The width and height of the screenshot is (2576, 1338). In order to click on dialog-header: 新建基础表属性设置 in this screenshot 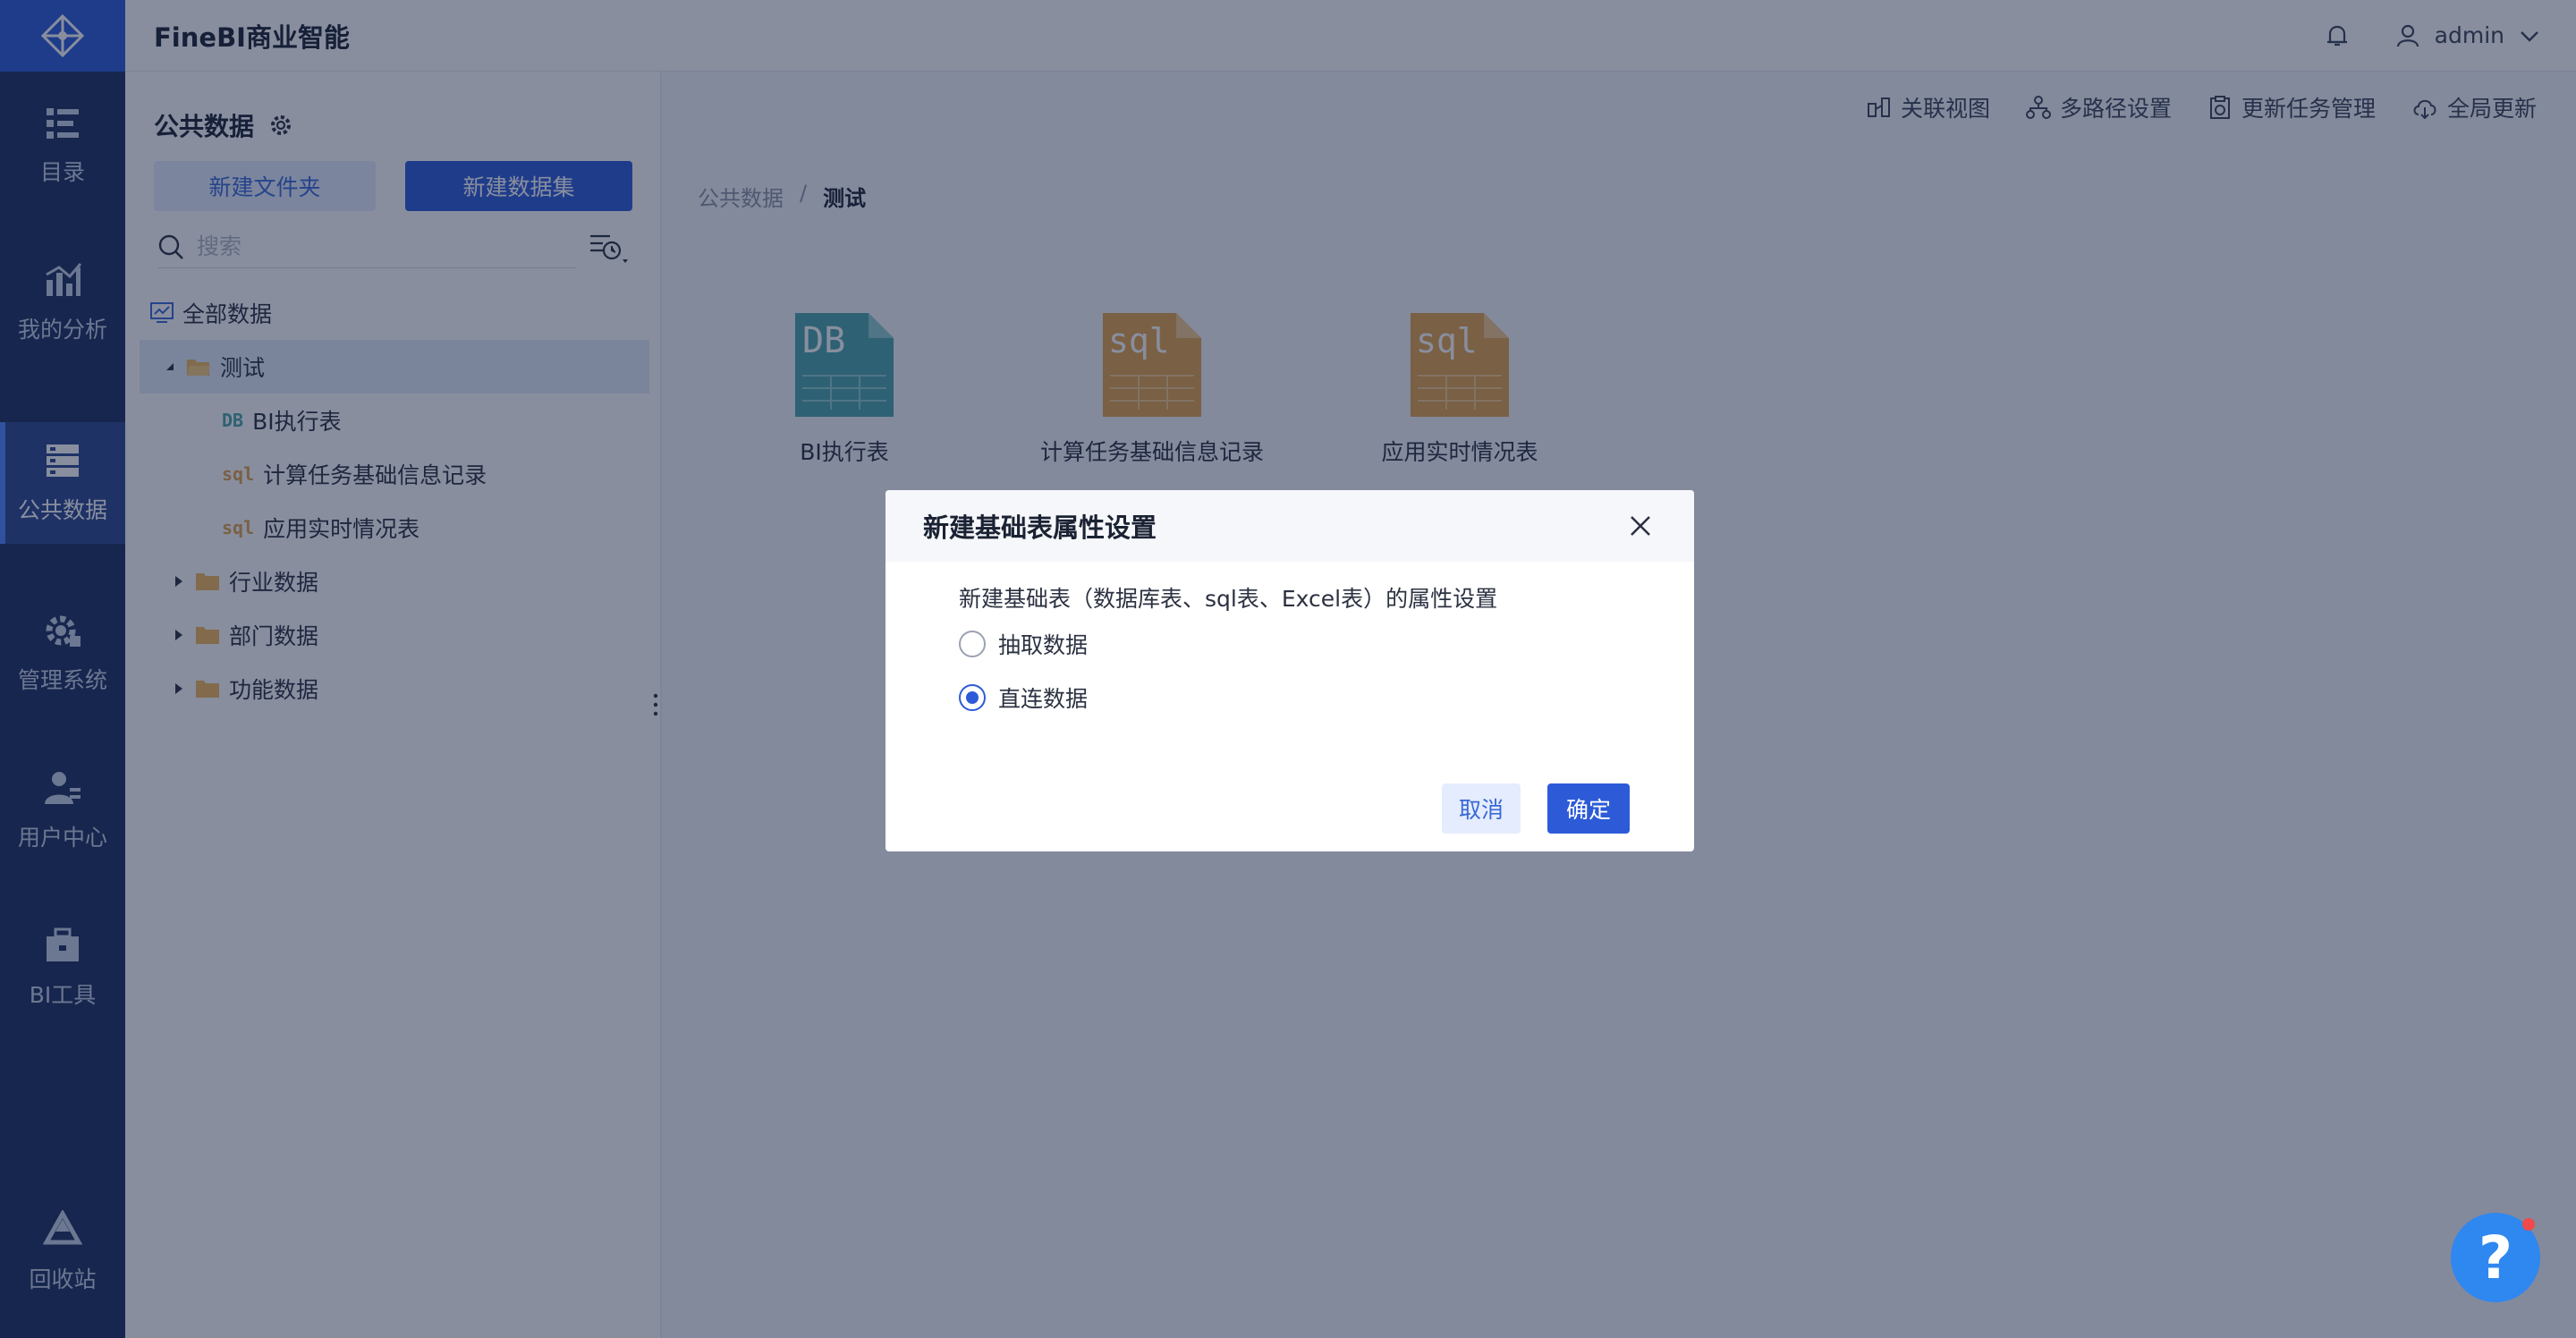, I will do `click(1290, 526)`.